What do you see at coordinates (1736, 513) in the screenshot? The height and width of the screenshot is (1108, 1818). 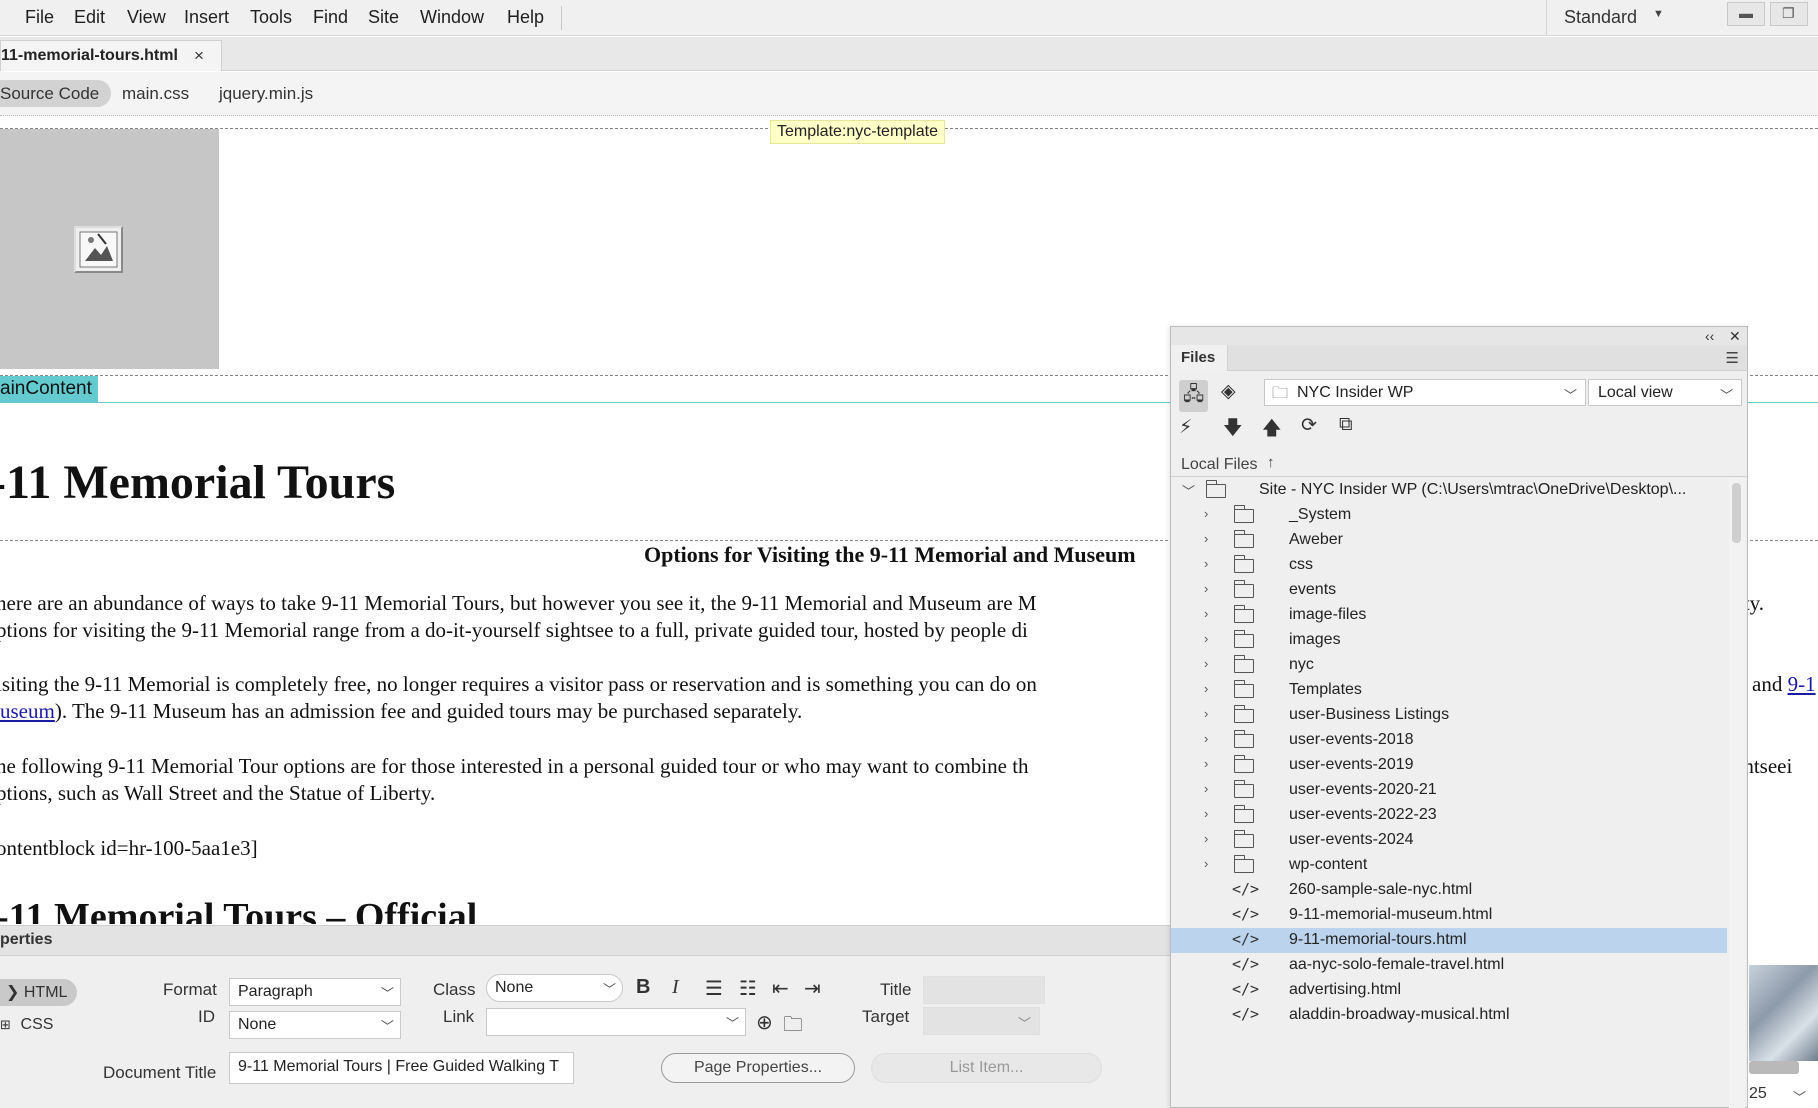 I see `scrollbar-thumb` at bounding box center [1736, 513].